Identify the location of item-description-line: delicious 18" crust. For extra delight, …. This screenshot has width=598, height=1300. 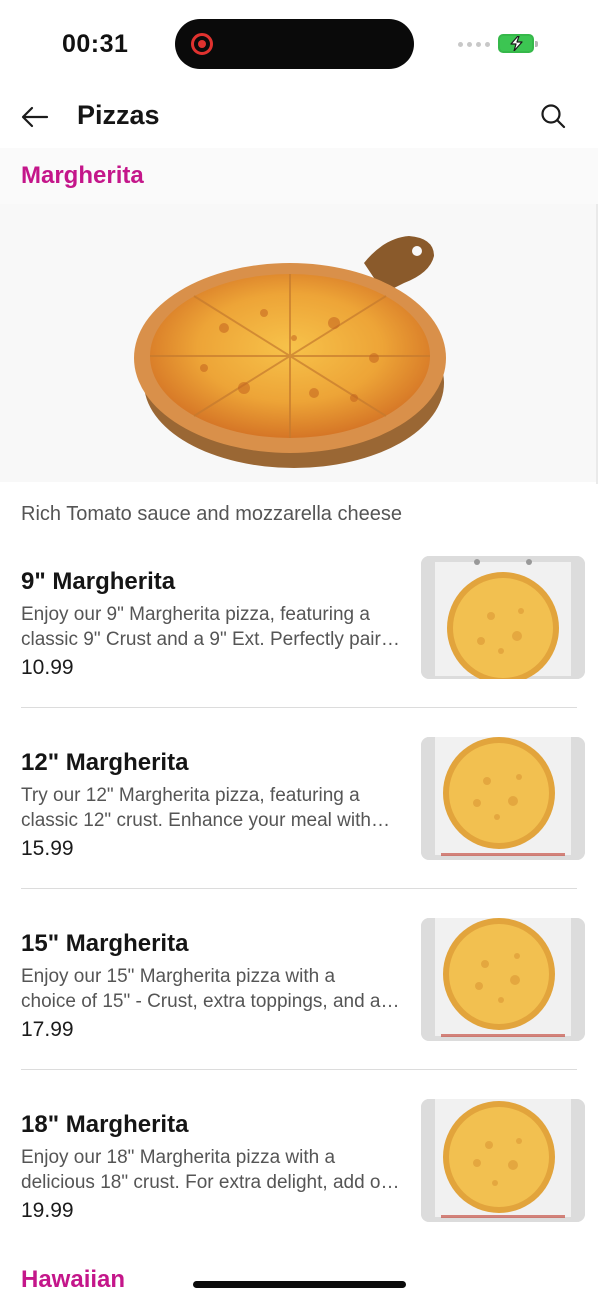
(210, 1182).